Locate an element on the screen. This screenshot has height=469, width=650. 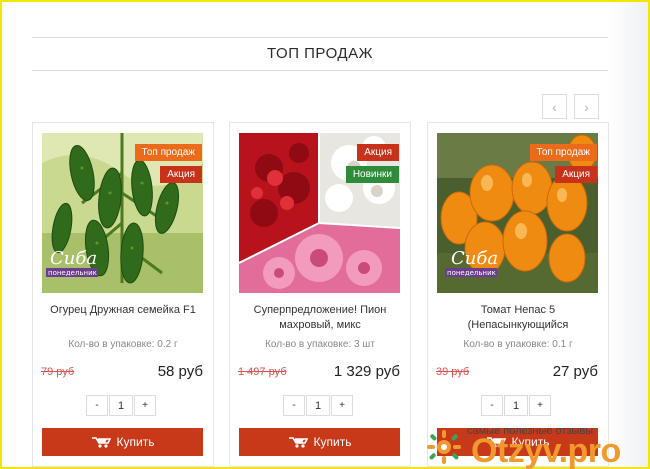
carousel-prev-button: ‹ is located at coordinates (554, 106).